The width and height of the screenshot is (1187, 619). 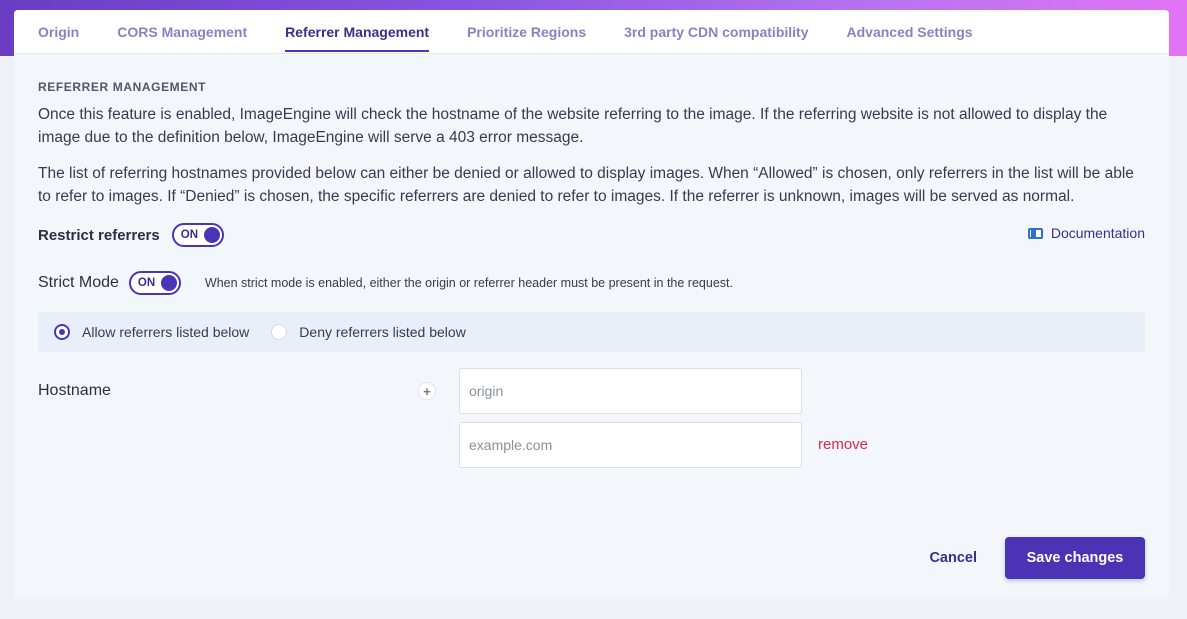 What do you see at coordinates (953, 558) in the screenshot?
I see `cancel-button: Cancel` at bounding box center [953, 558].